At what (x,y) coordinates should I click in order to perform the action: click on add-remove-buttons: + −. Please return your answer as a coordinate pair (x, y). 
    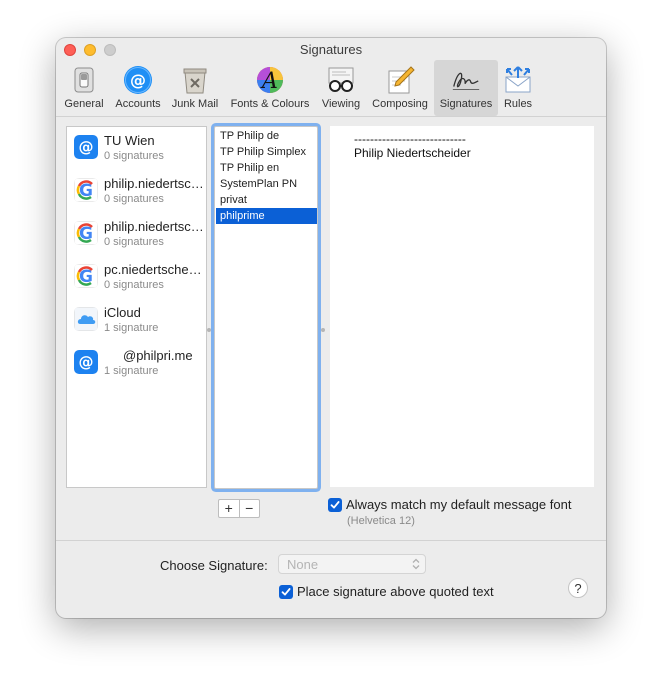
    Looking at the image, I should click on (239, 508).